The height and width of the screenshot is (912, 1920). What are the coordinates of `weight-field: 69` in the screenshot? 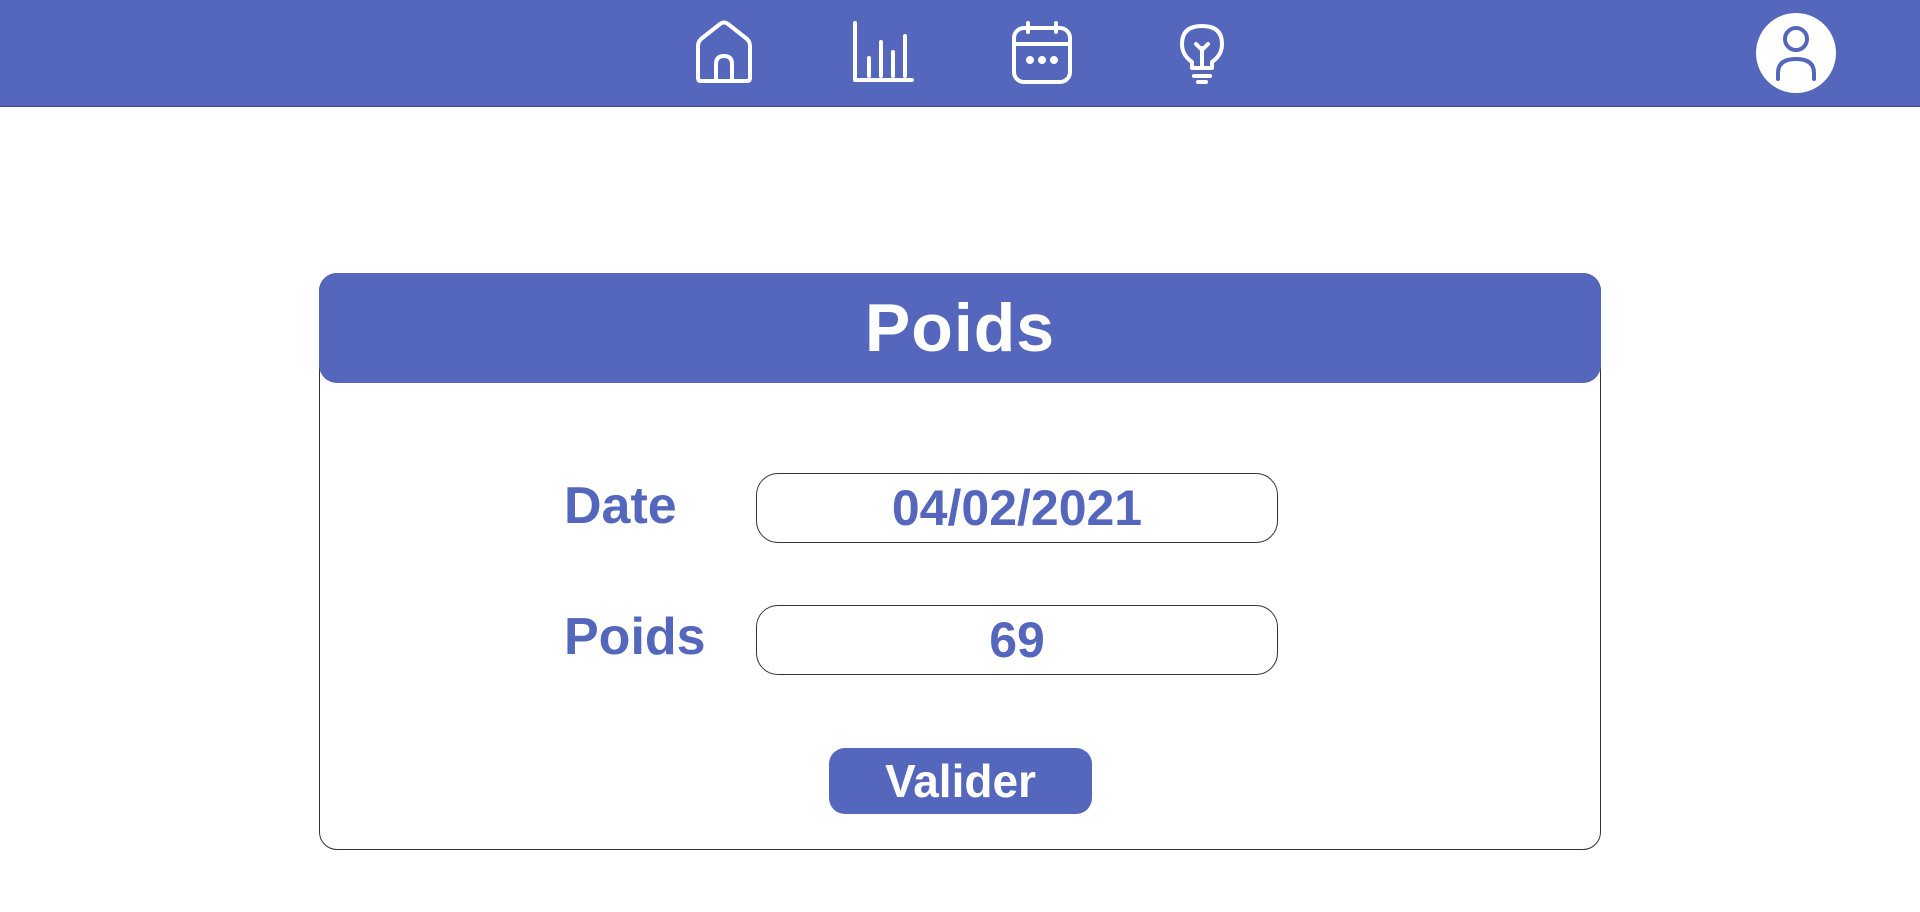 It's located at (1017, 640).